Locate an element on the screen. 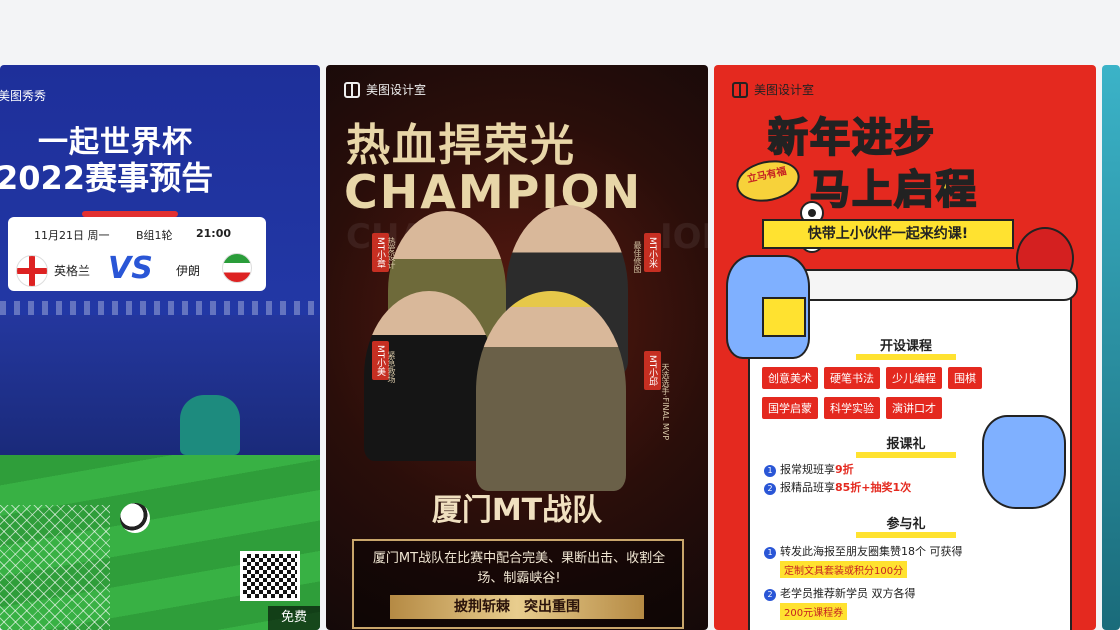 Image resolution: width=1120 pixels, height=630 pixels. description-panel: 厦门MT战队在比赛中配合完美、果断出击、收割全场、制霸峡谷! 披荆斩棘 突出重围 is located at coordinates (518, 584).